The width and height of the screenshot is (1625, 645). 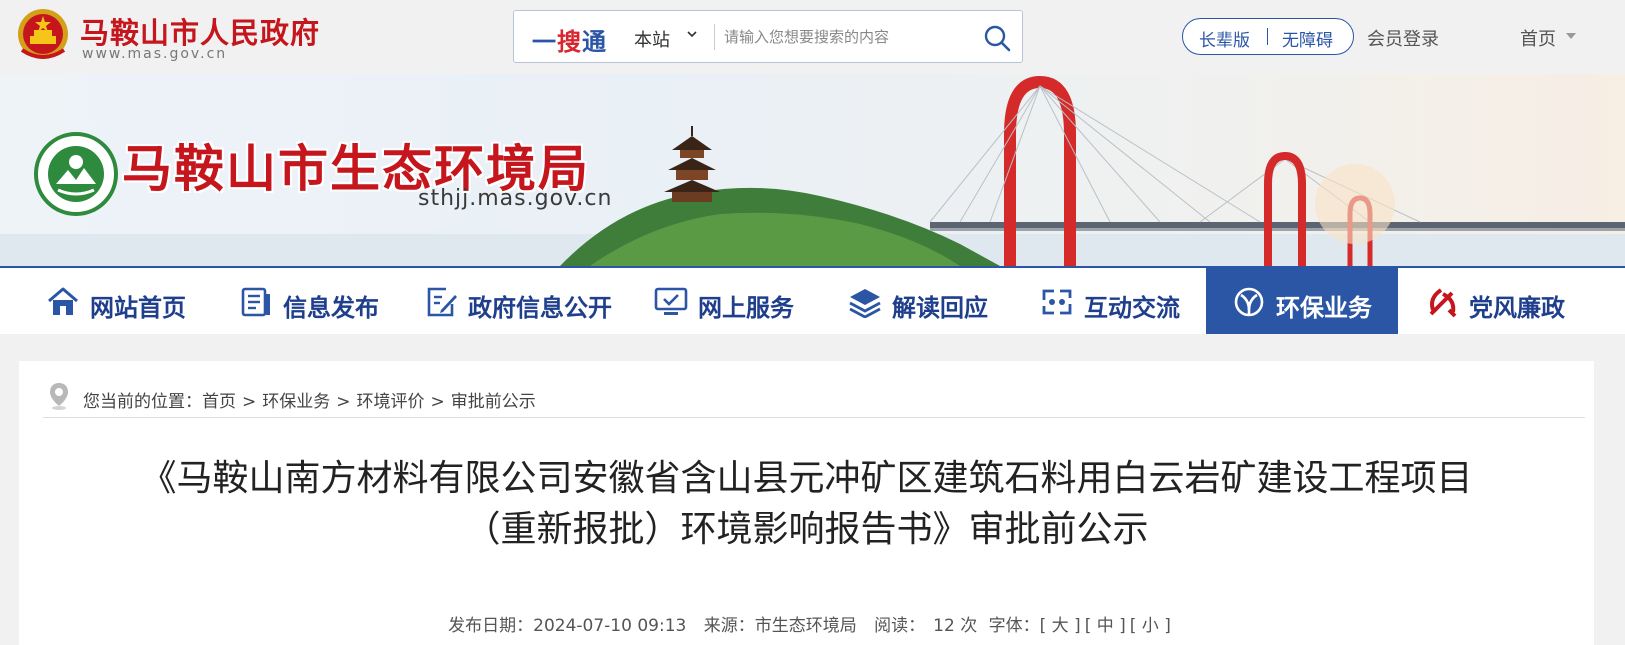 What do you see at coordinates (746, 308) in the screenshot?
I see `nav-label: 网上服务` at bounding box center [746, 308].